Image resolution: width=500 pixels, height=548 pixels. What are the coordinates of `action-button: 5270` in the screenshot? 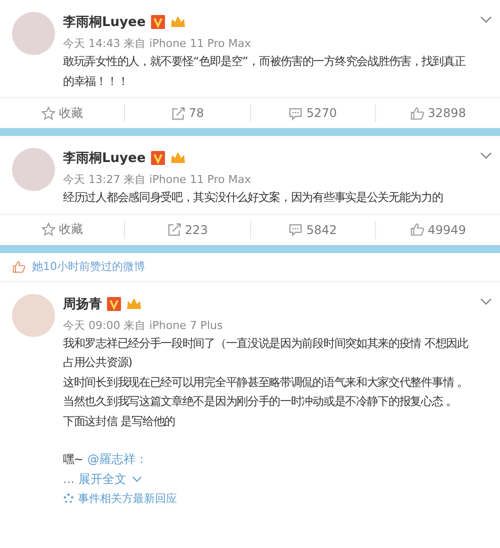 It's located at (312, 113).